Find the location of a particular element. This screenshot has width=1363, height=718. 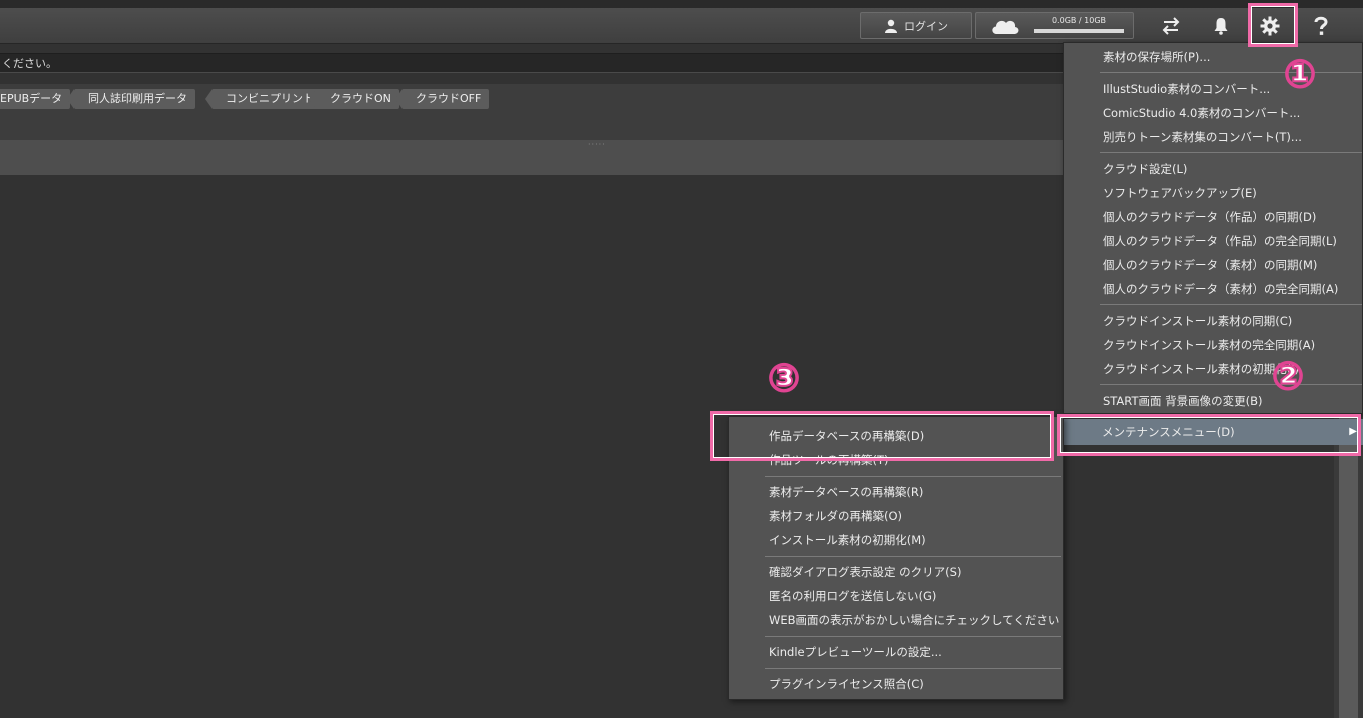

cloud-icon is located at coordinates (1005, 27).